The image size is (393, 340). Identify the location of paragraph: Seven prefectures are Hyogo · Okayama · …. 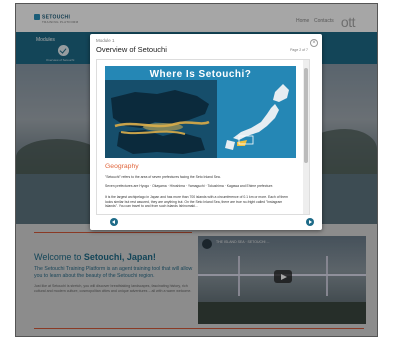
(189, 186).